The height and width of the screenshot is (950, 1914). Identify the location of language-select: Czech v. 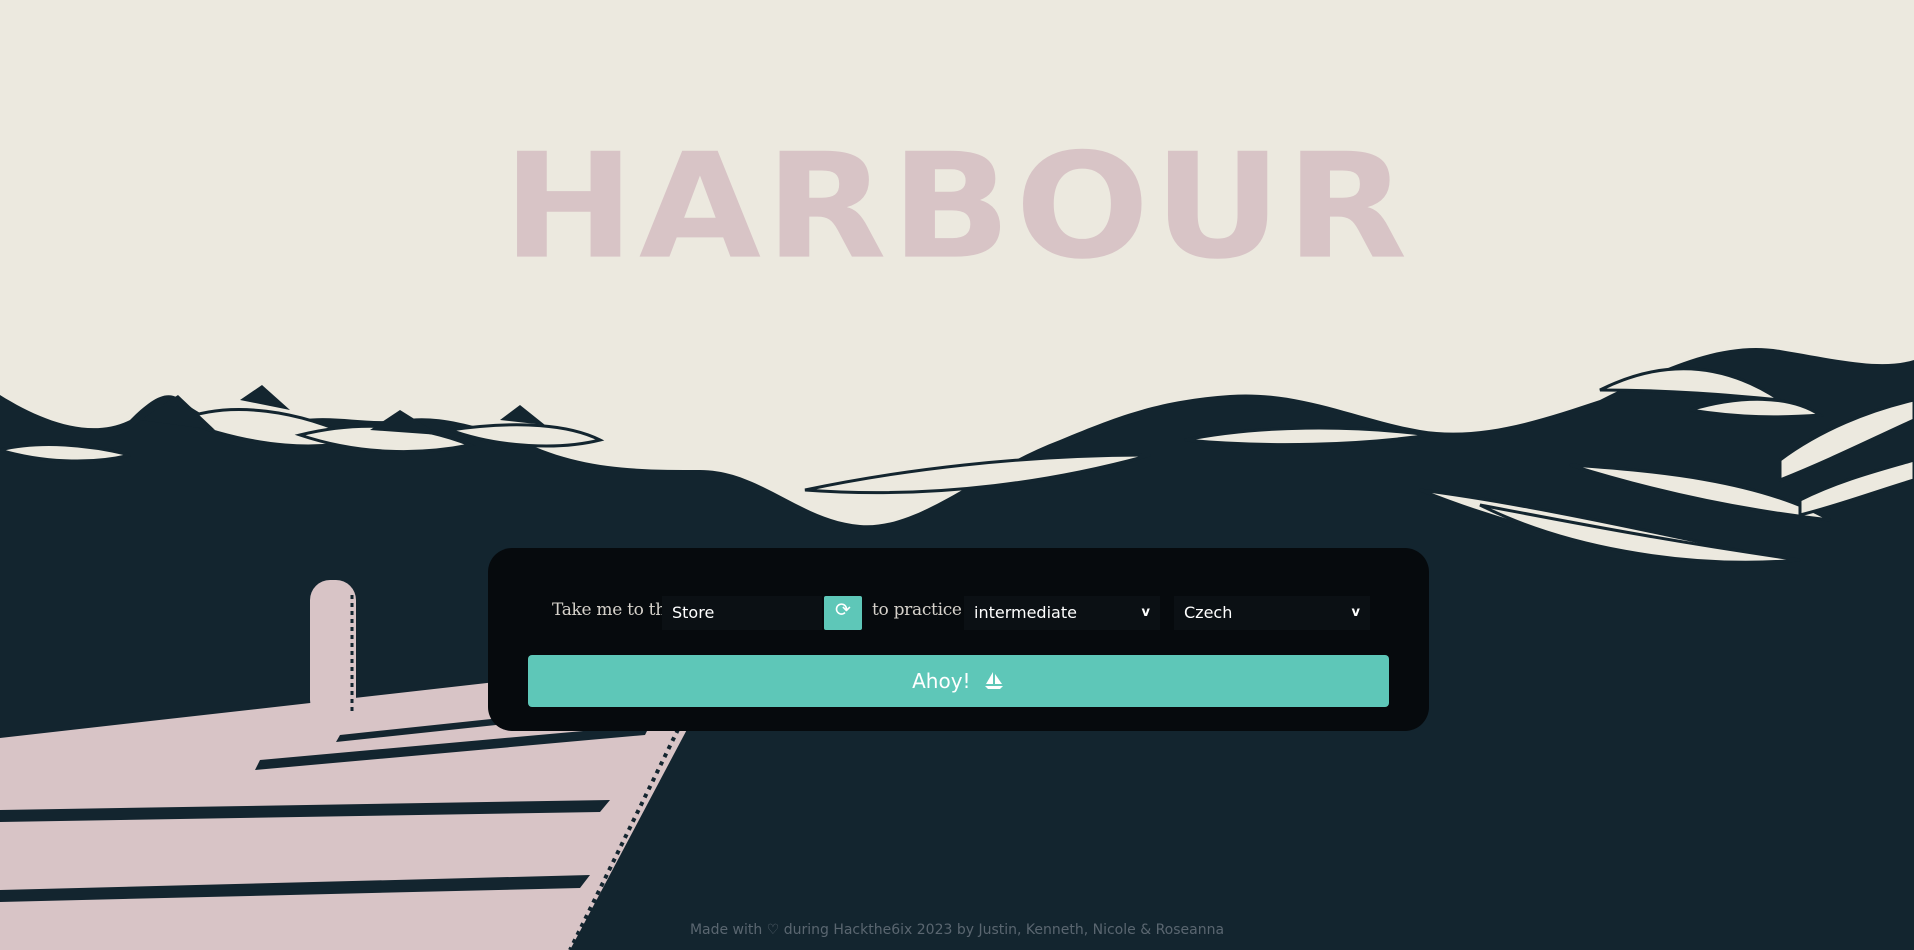
(1272, 613).